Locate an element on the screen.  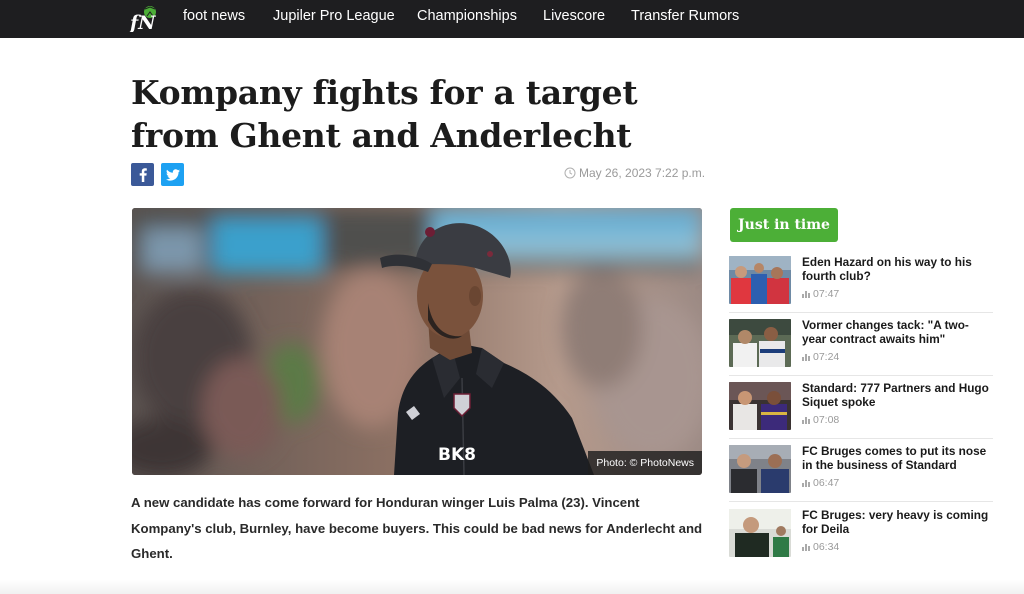
twitter-icon is located at coordinates (172, 174).